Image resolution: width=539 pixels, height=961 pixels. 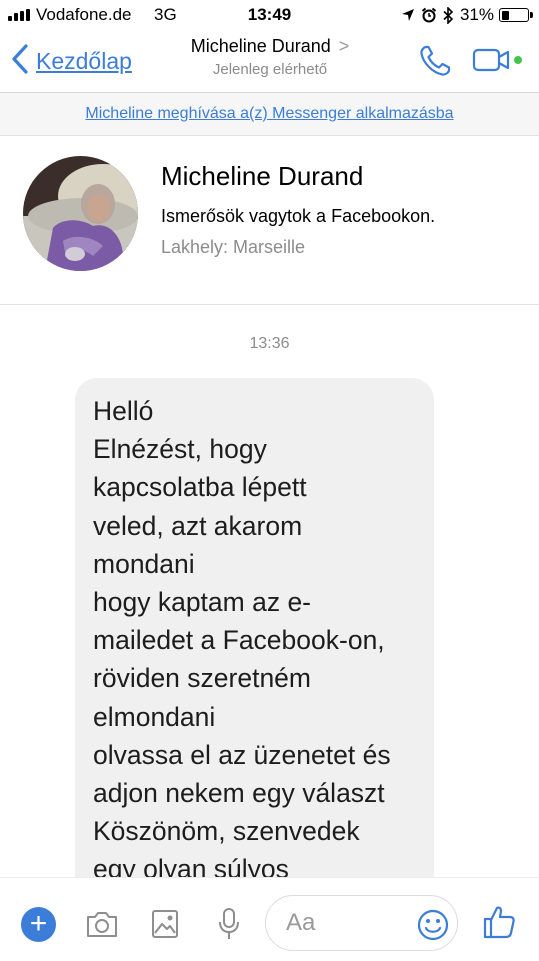 I want to click on status-bar: Vodafone.de 3G 13:49 31%, so click(x=269, y=15).